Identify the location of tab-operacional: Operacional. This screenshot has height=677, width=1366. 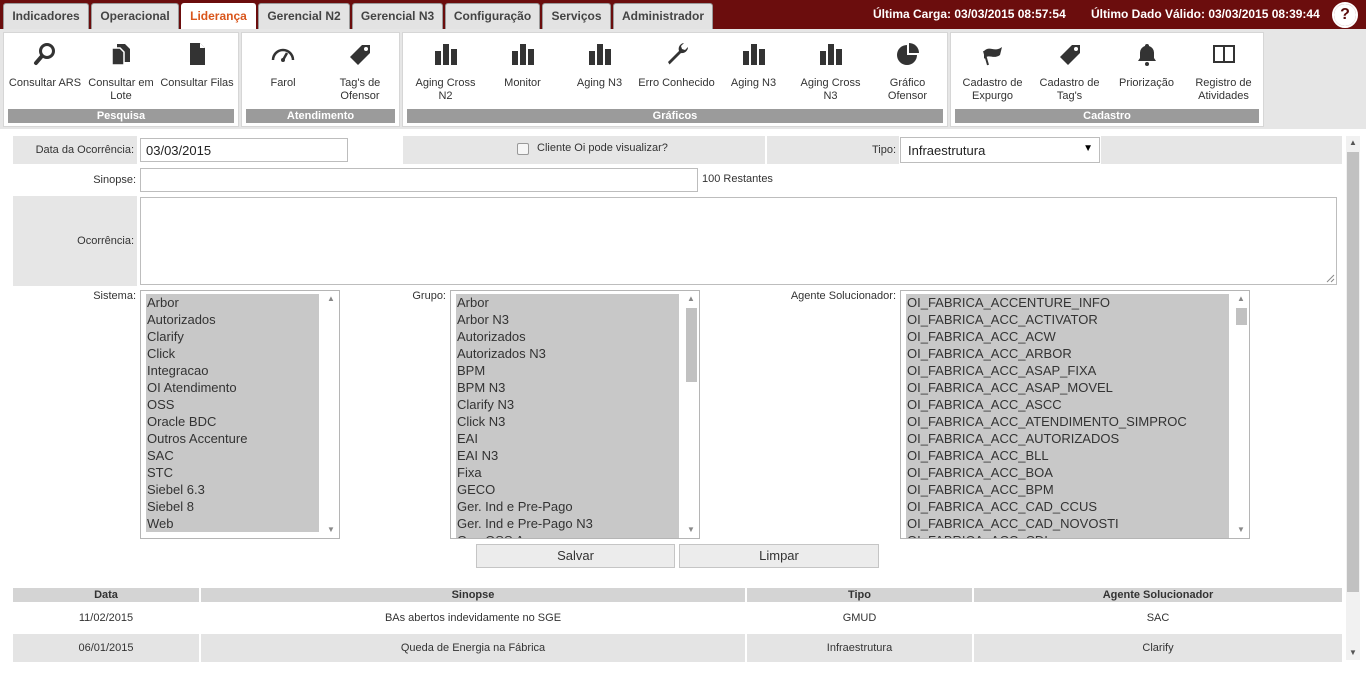
(135, 16).